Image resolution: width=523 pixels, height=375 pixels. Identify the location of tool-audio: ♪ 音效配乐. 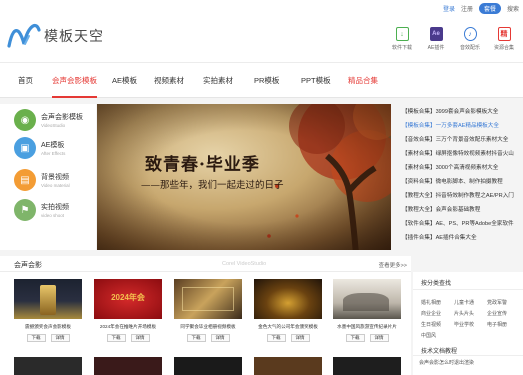
(470, 39).